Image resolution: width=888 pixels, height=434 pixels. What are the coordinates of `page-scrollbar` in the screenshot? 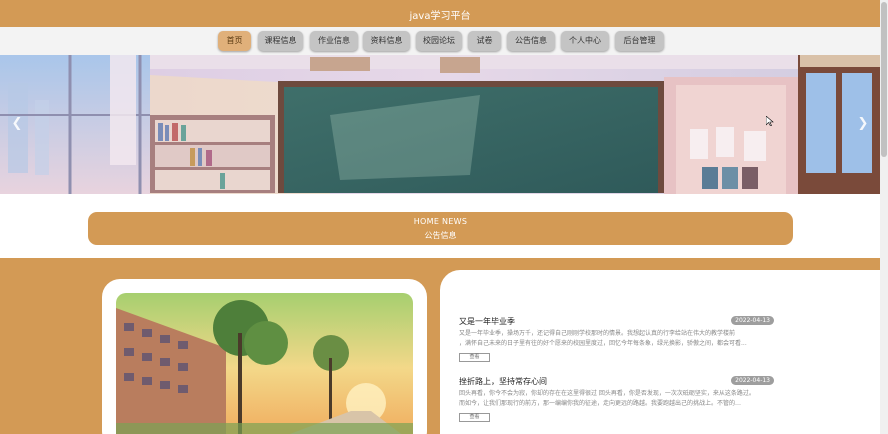 It's located at (884, 217).